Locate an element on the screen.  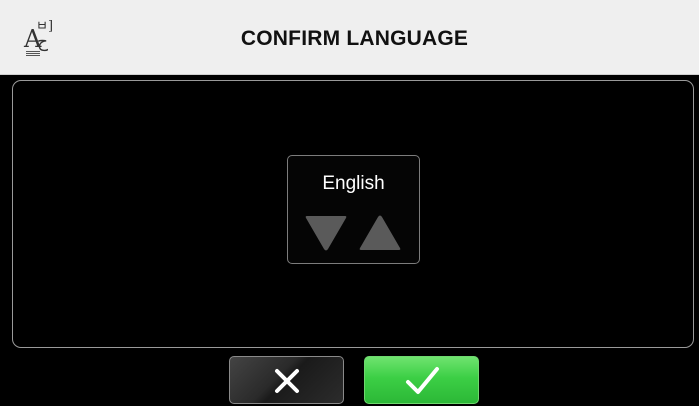
selected-language: English is located at coordinates (353, 183).